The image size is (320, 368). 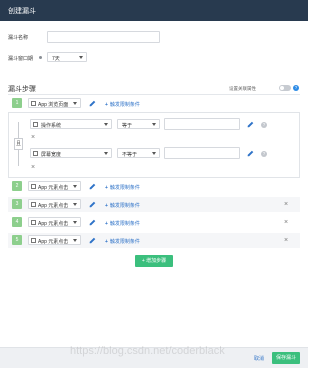 What do you see at coordinates (242, 88) in the screenshot?
I see `association-toggle-label: 设置关联属性` at bounding box center [242, 88].